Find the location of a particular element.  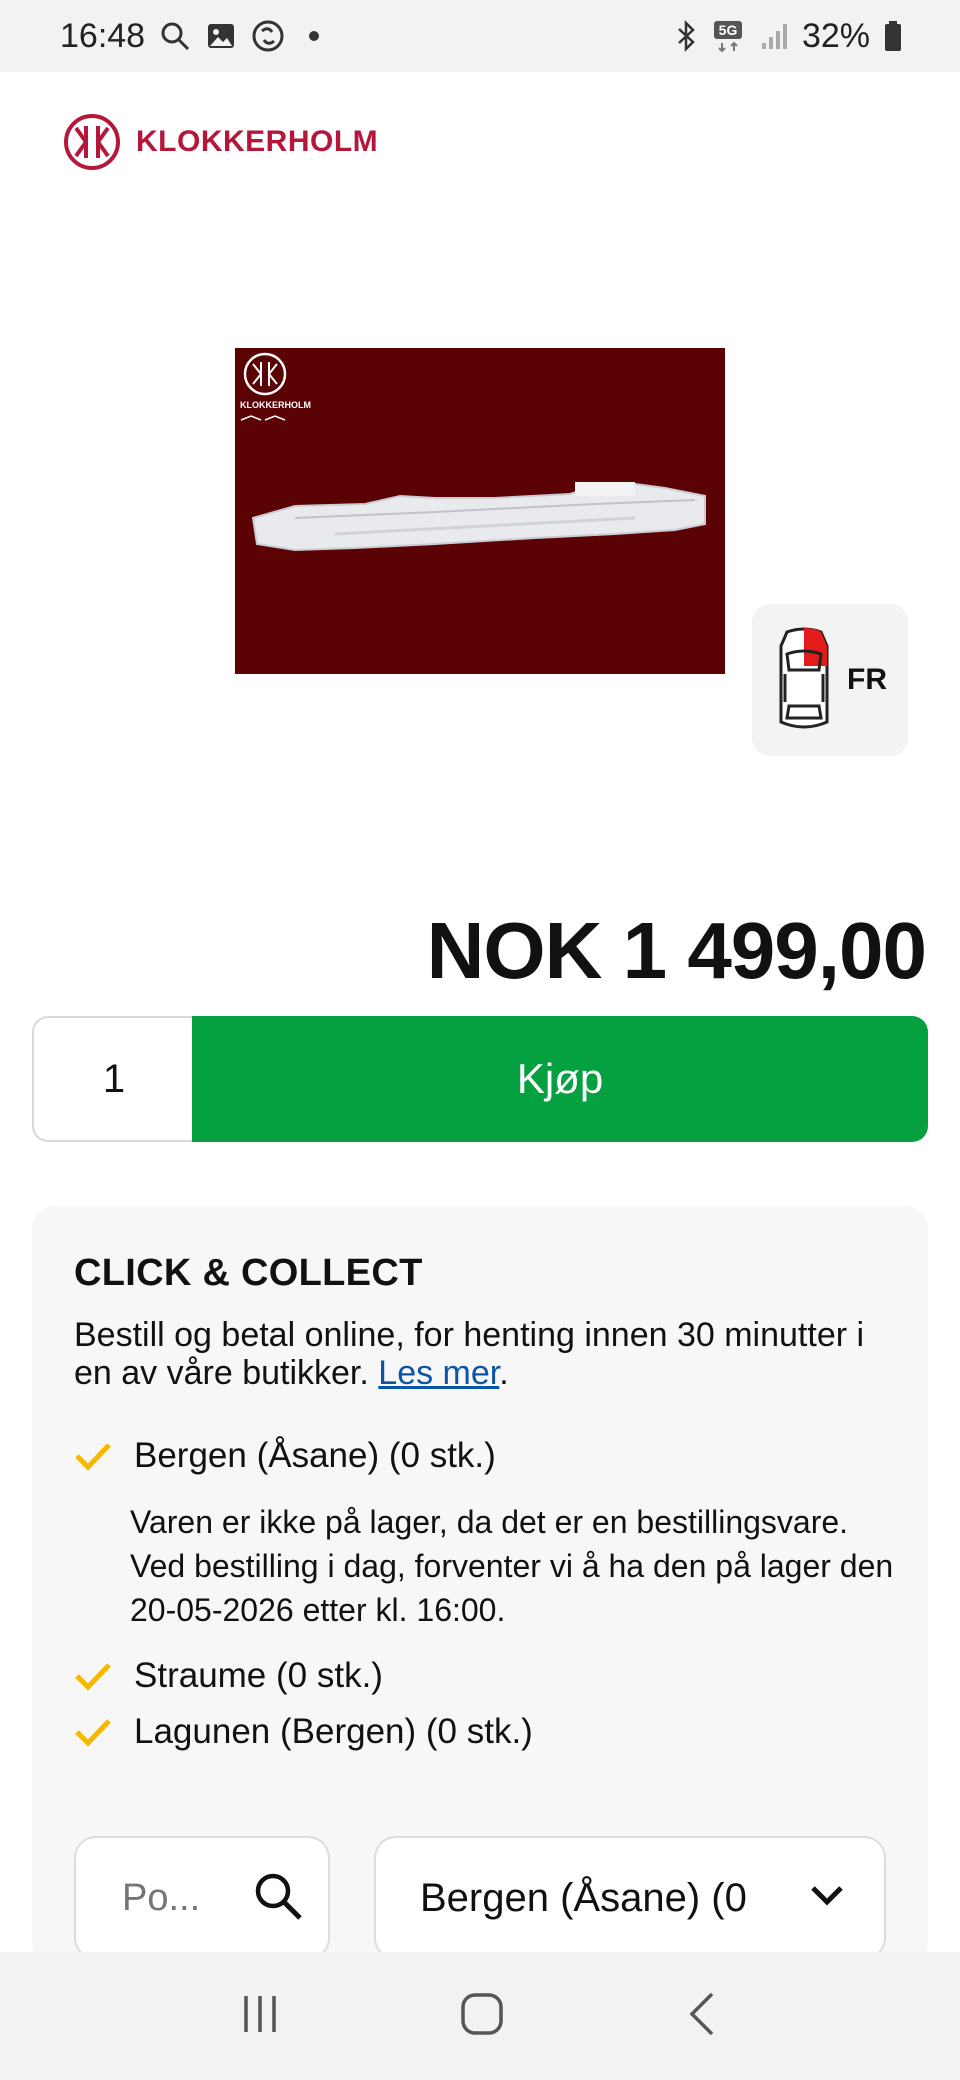

store-item: Bergen (Åsane) (0 stk.) is located at coordinates (285, 1456).